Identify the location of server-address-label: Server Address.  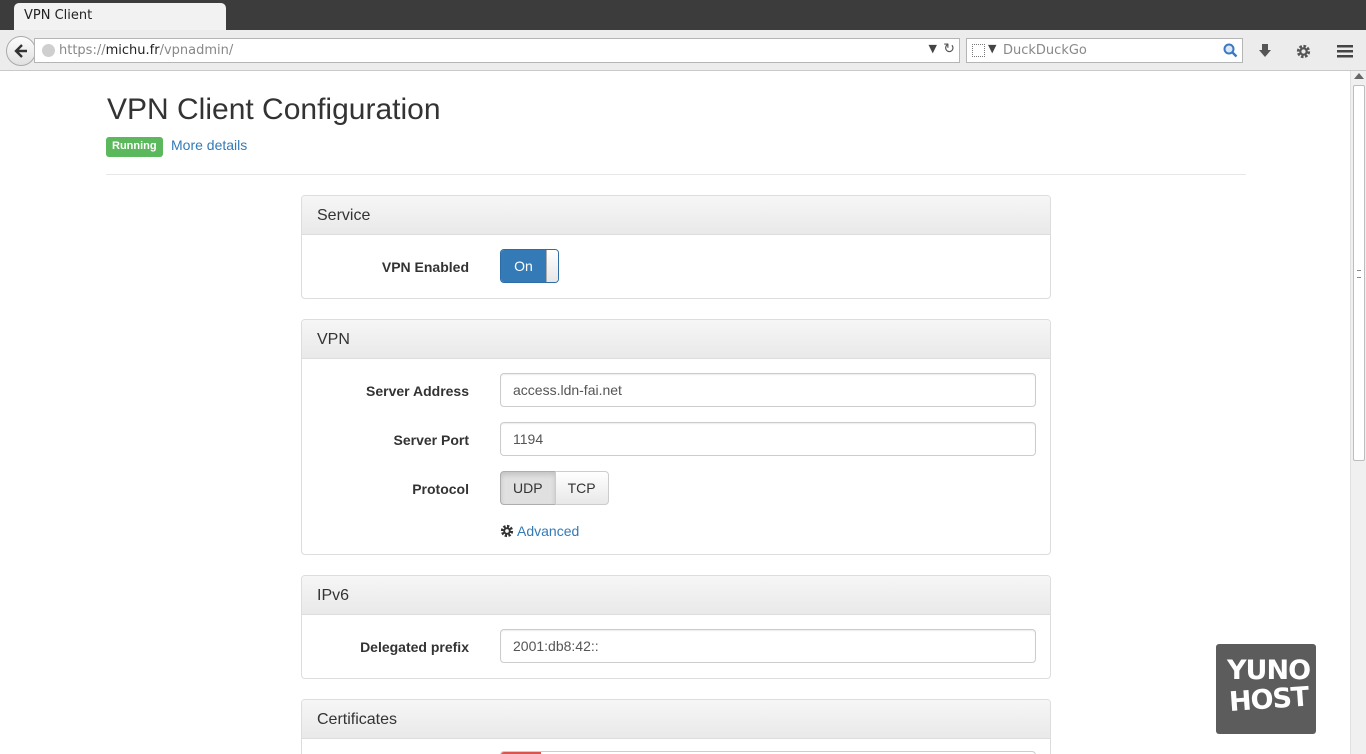
(417, 391).